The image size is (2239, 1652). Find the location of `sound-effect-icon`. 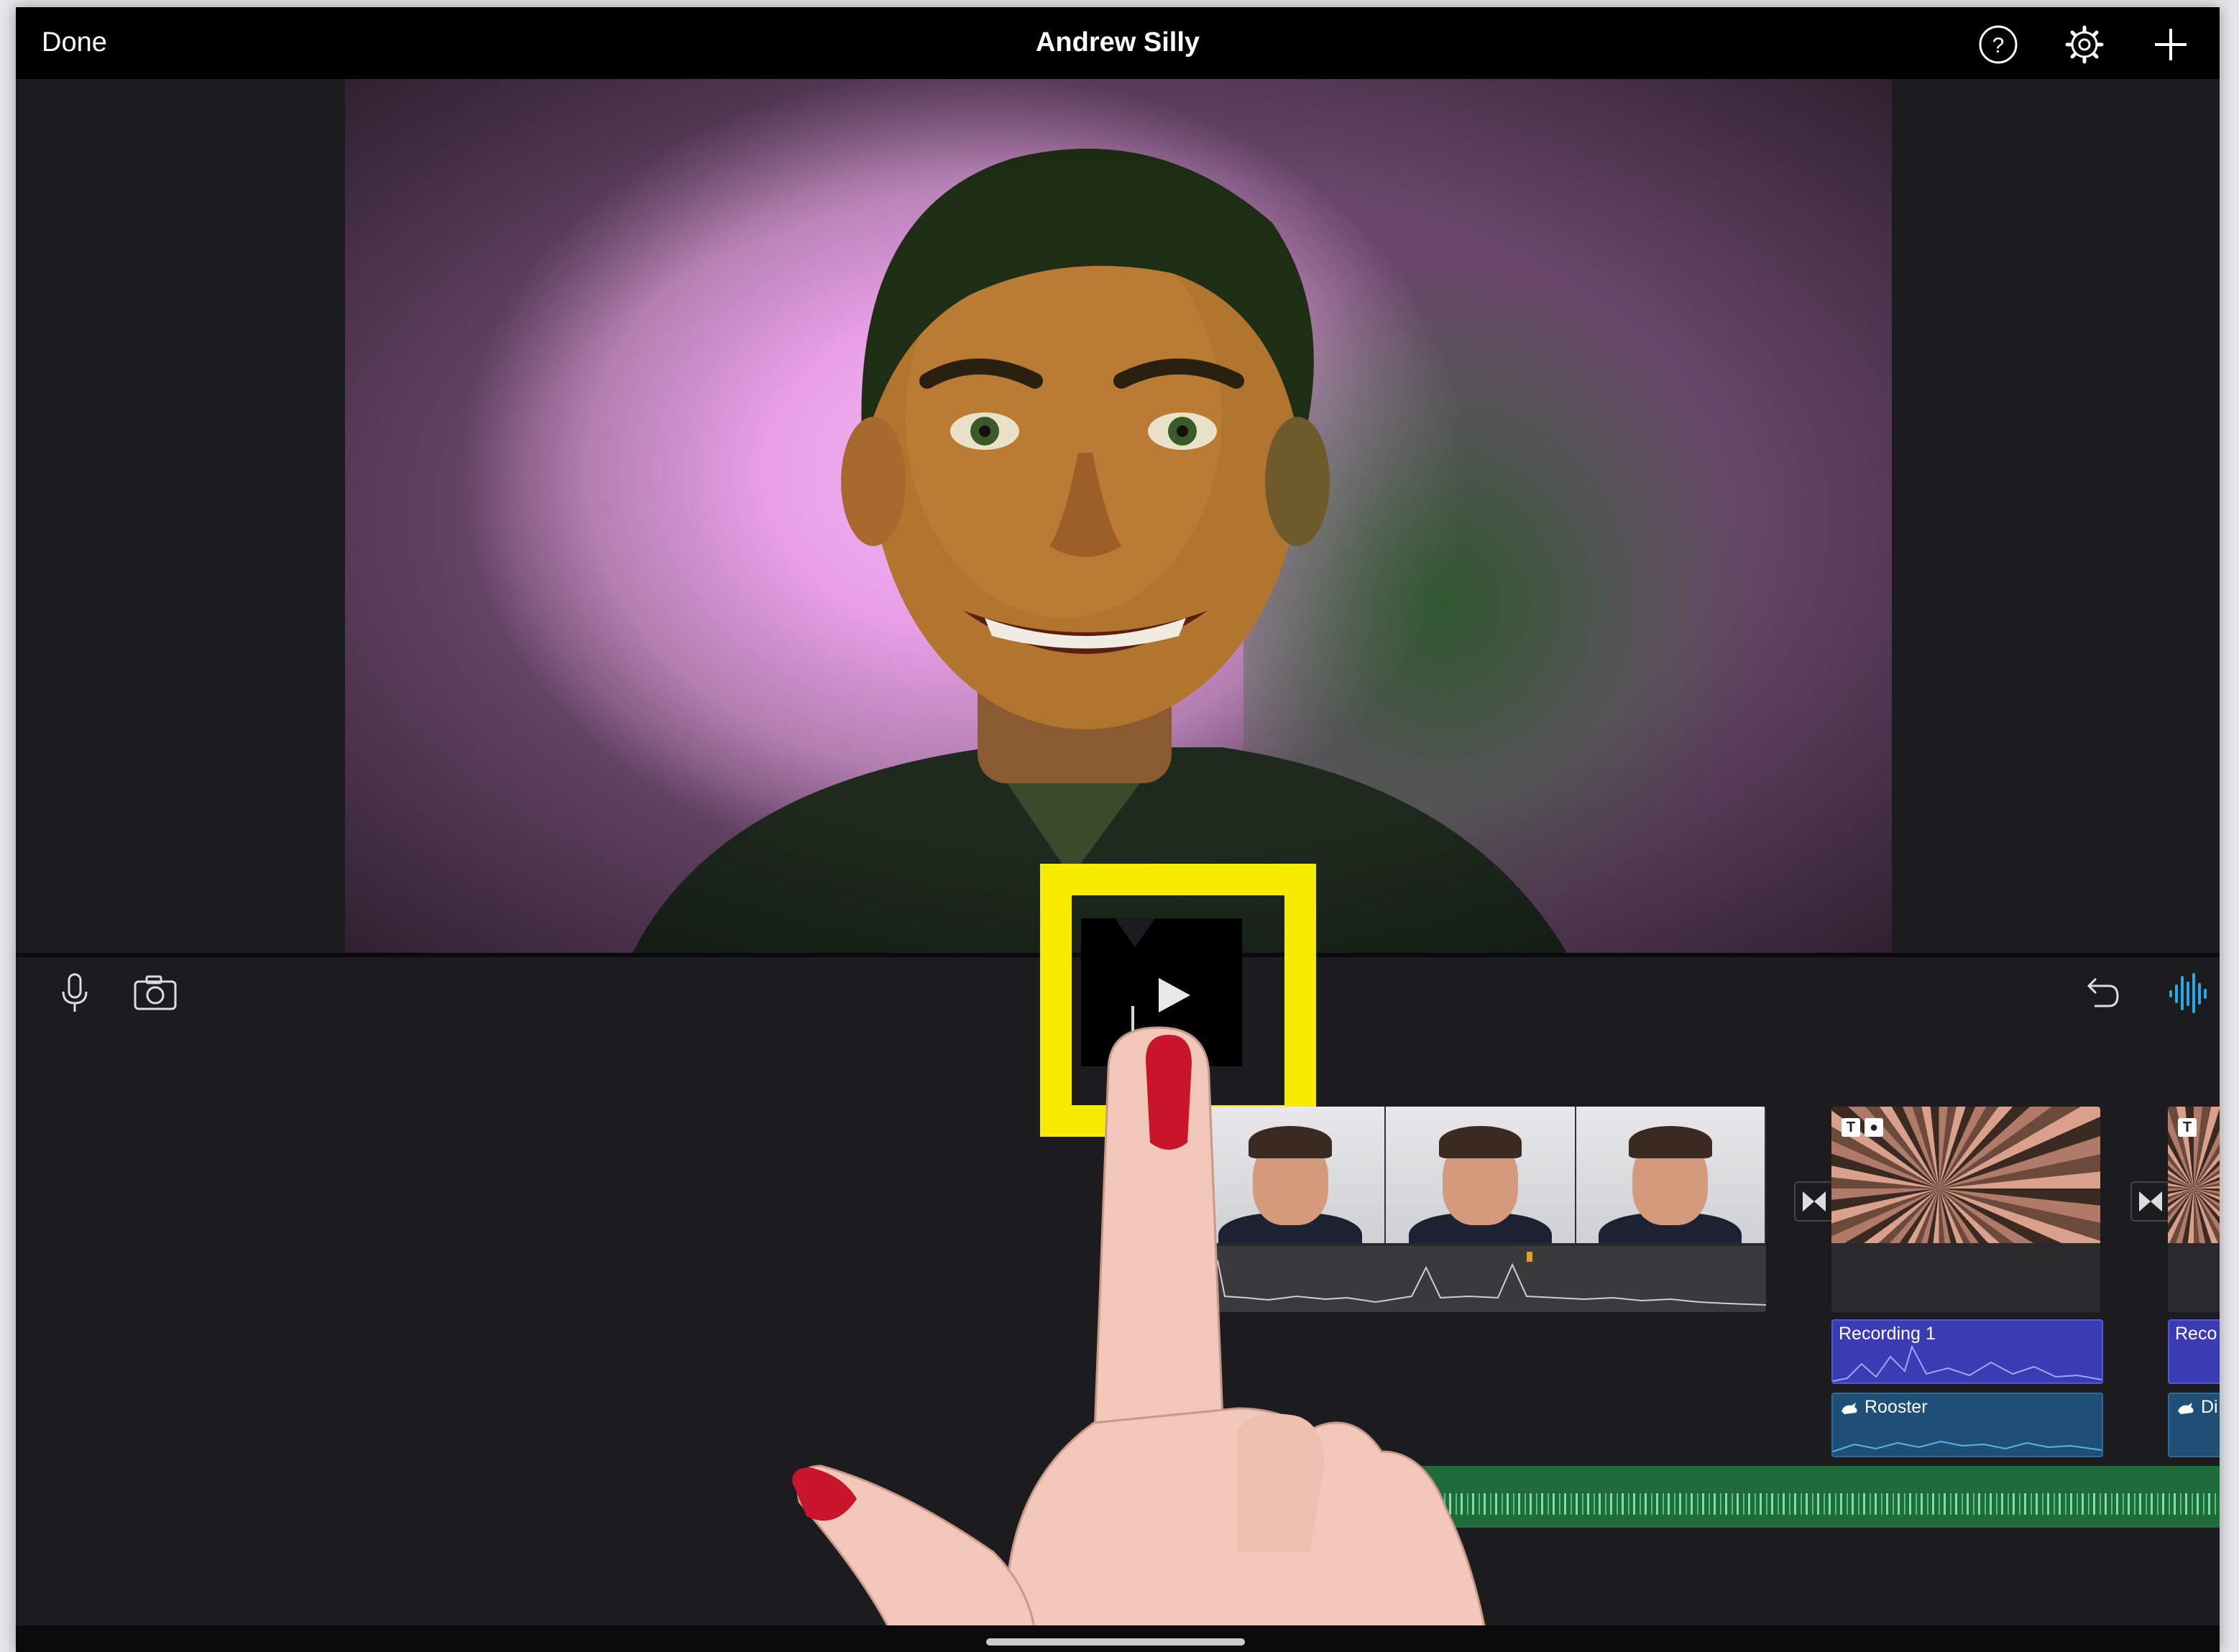

sound-effect-icon is located at coordinates (2186, 1408).